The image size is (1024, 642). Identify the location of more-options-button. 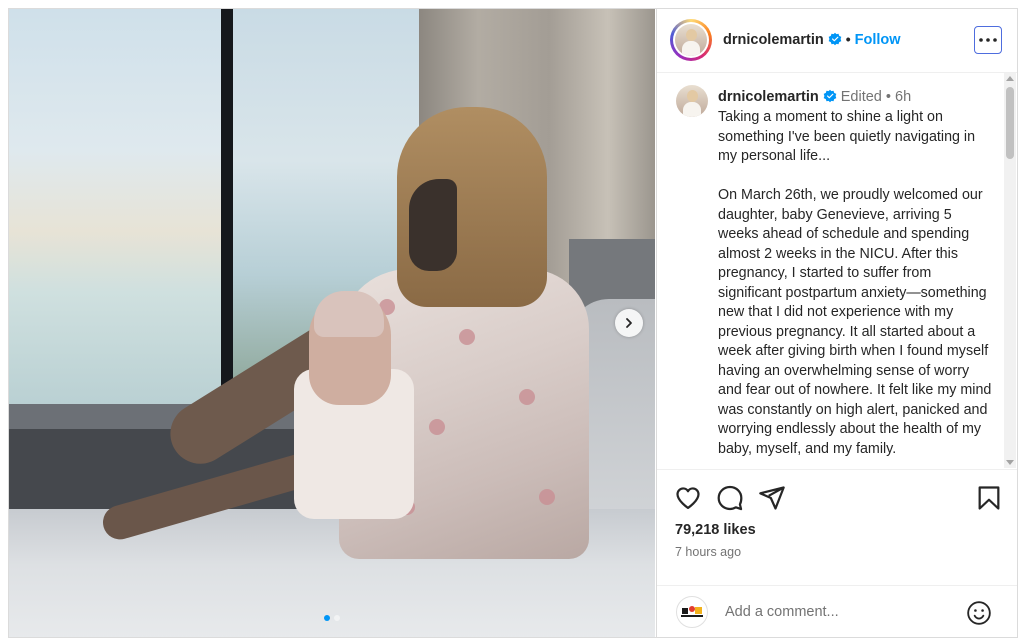
(988, 40).